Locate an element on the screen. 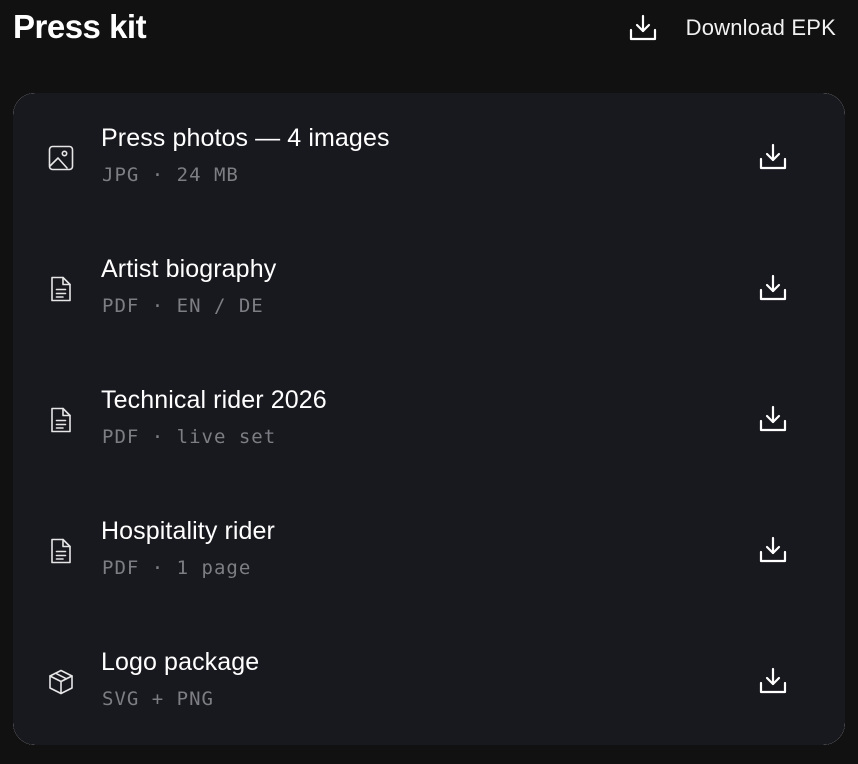  item-meta: SVG + PNG is located at coordinates (158, 699).